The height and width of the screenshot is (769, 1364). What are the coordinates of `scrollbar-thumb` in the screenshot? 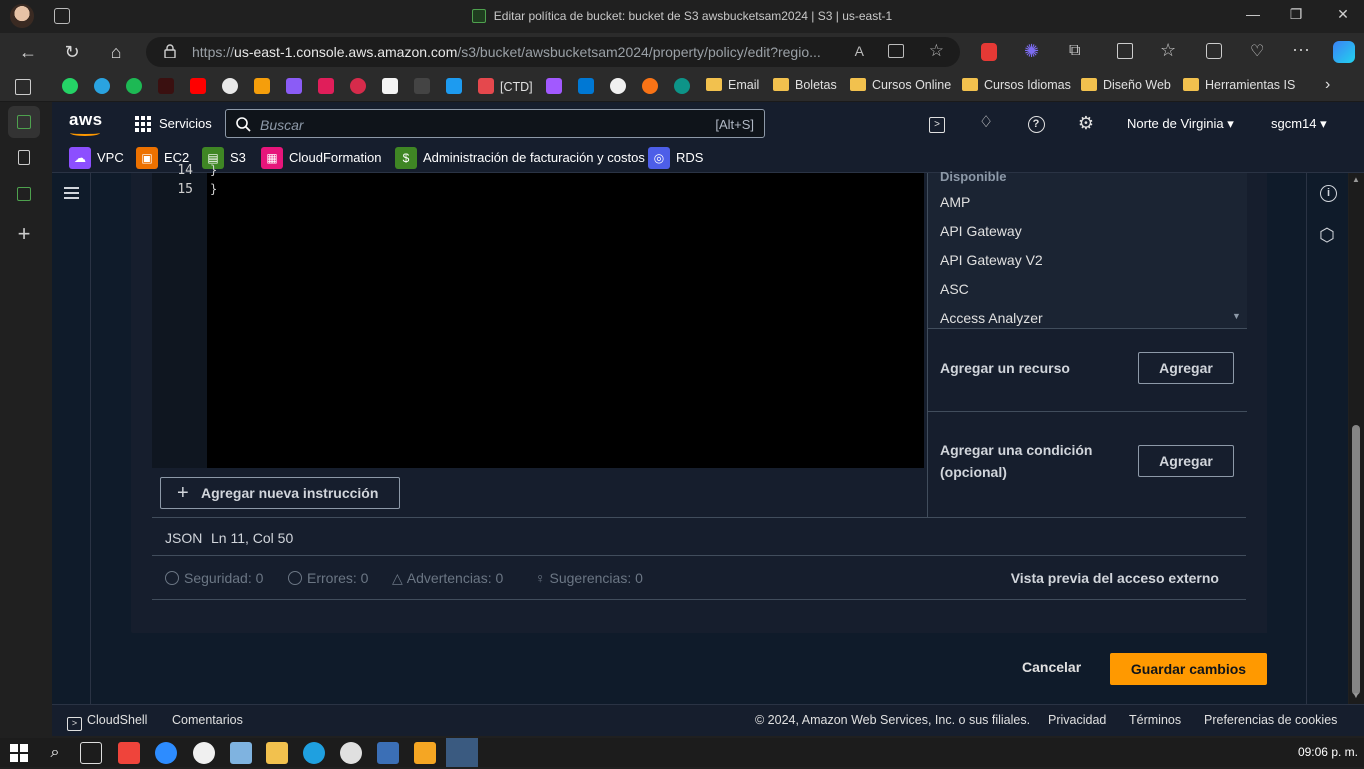 It's located at (1356, 560).